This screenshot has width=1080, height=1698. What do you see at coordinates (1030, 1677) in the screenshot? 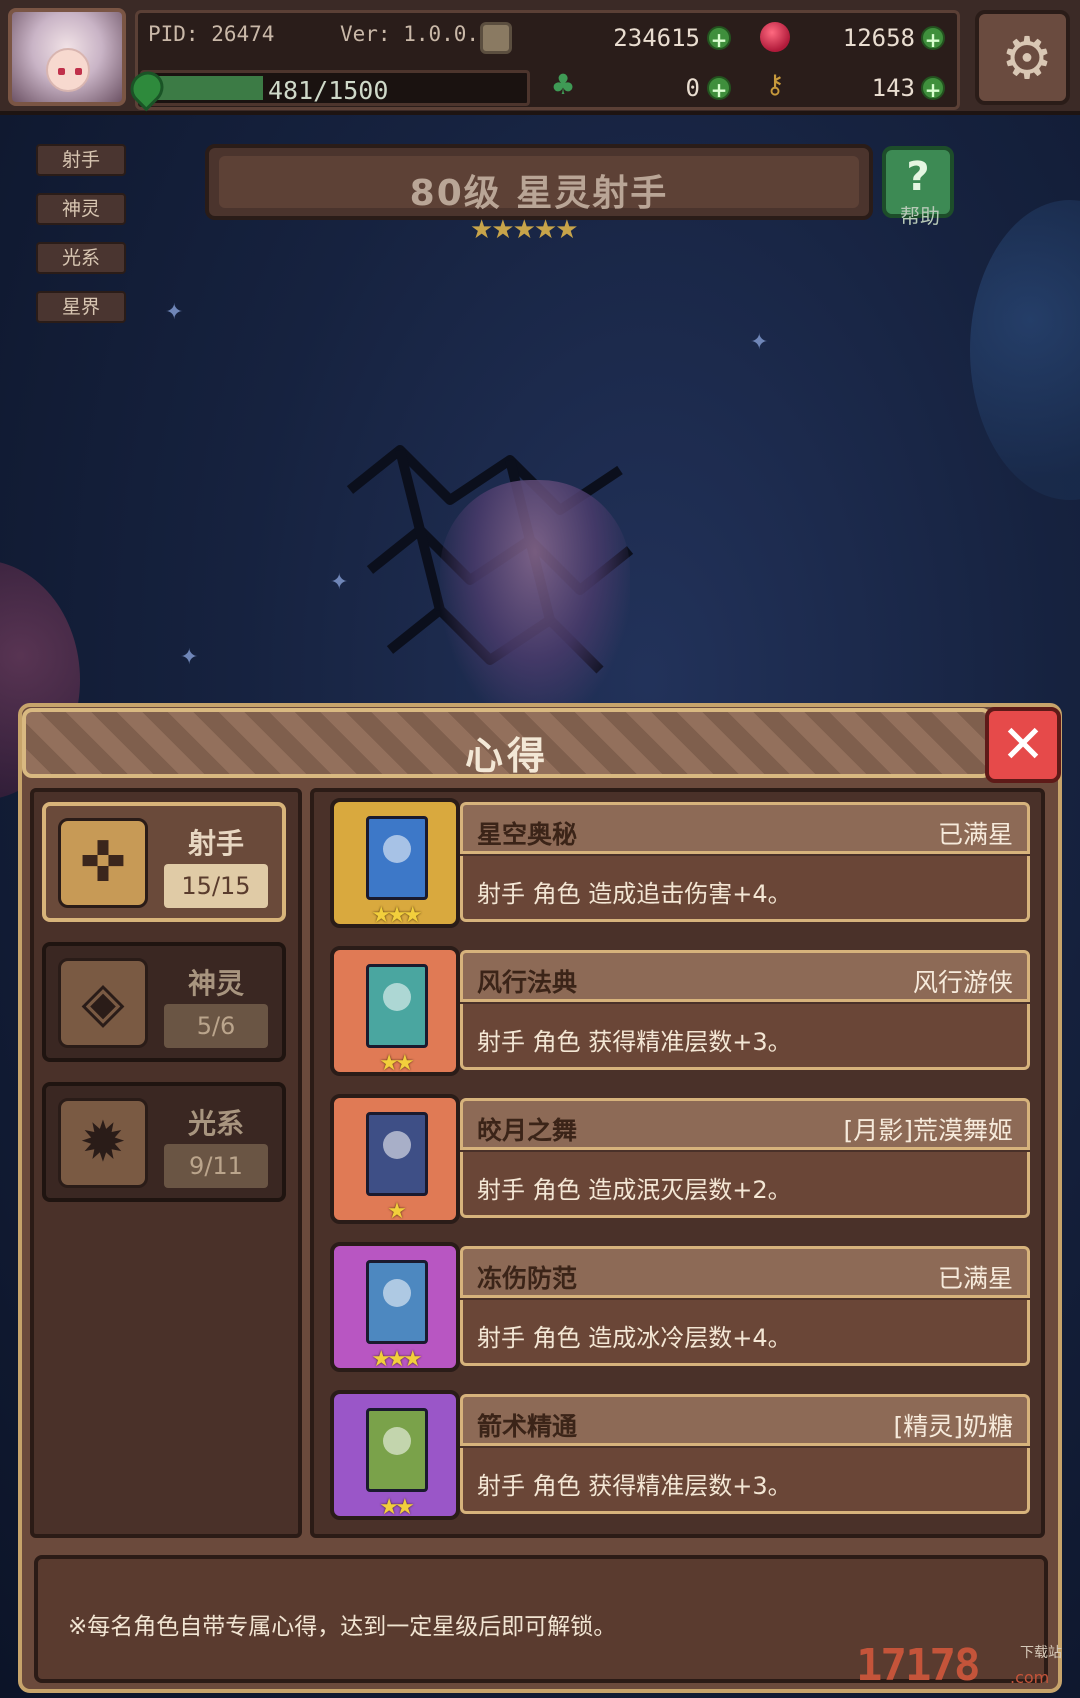
I see `watermark-com: .com` at bounding box center [1030, 1677].